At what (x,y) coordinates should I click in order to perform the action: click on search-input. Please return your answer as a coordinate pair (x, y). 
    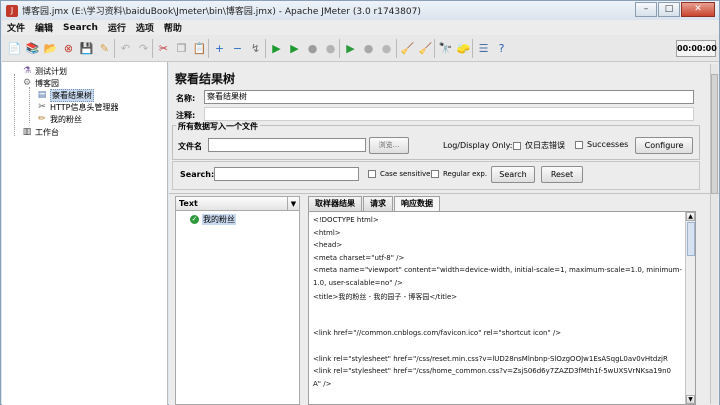
    Looking at the image, I should click on (286, 174).